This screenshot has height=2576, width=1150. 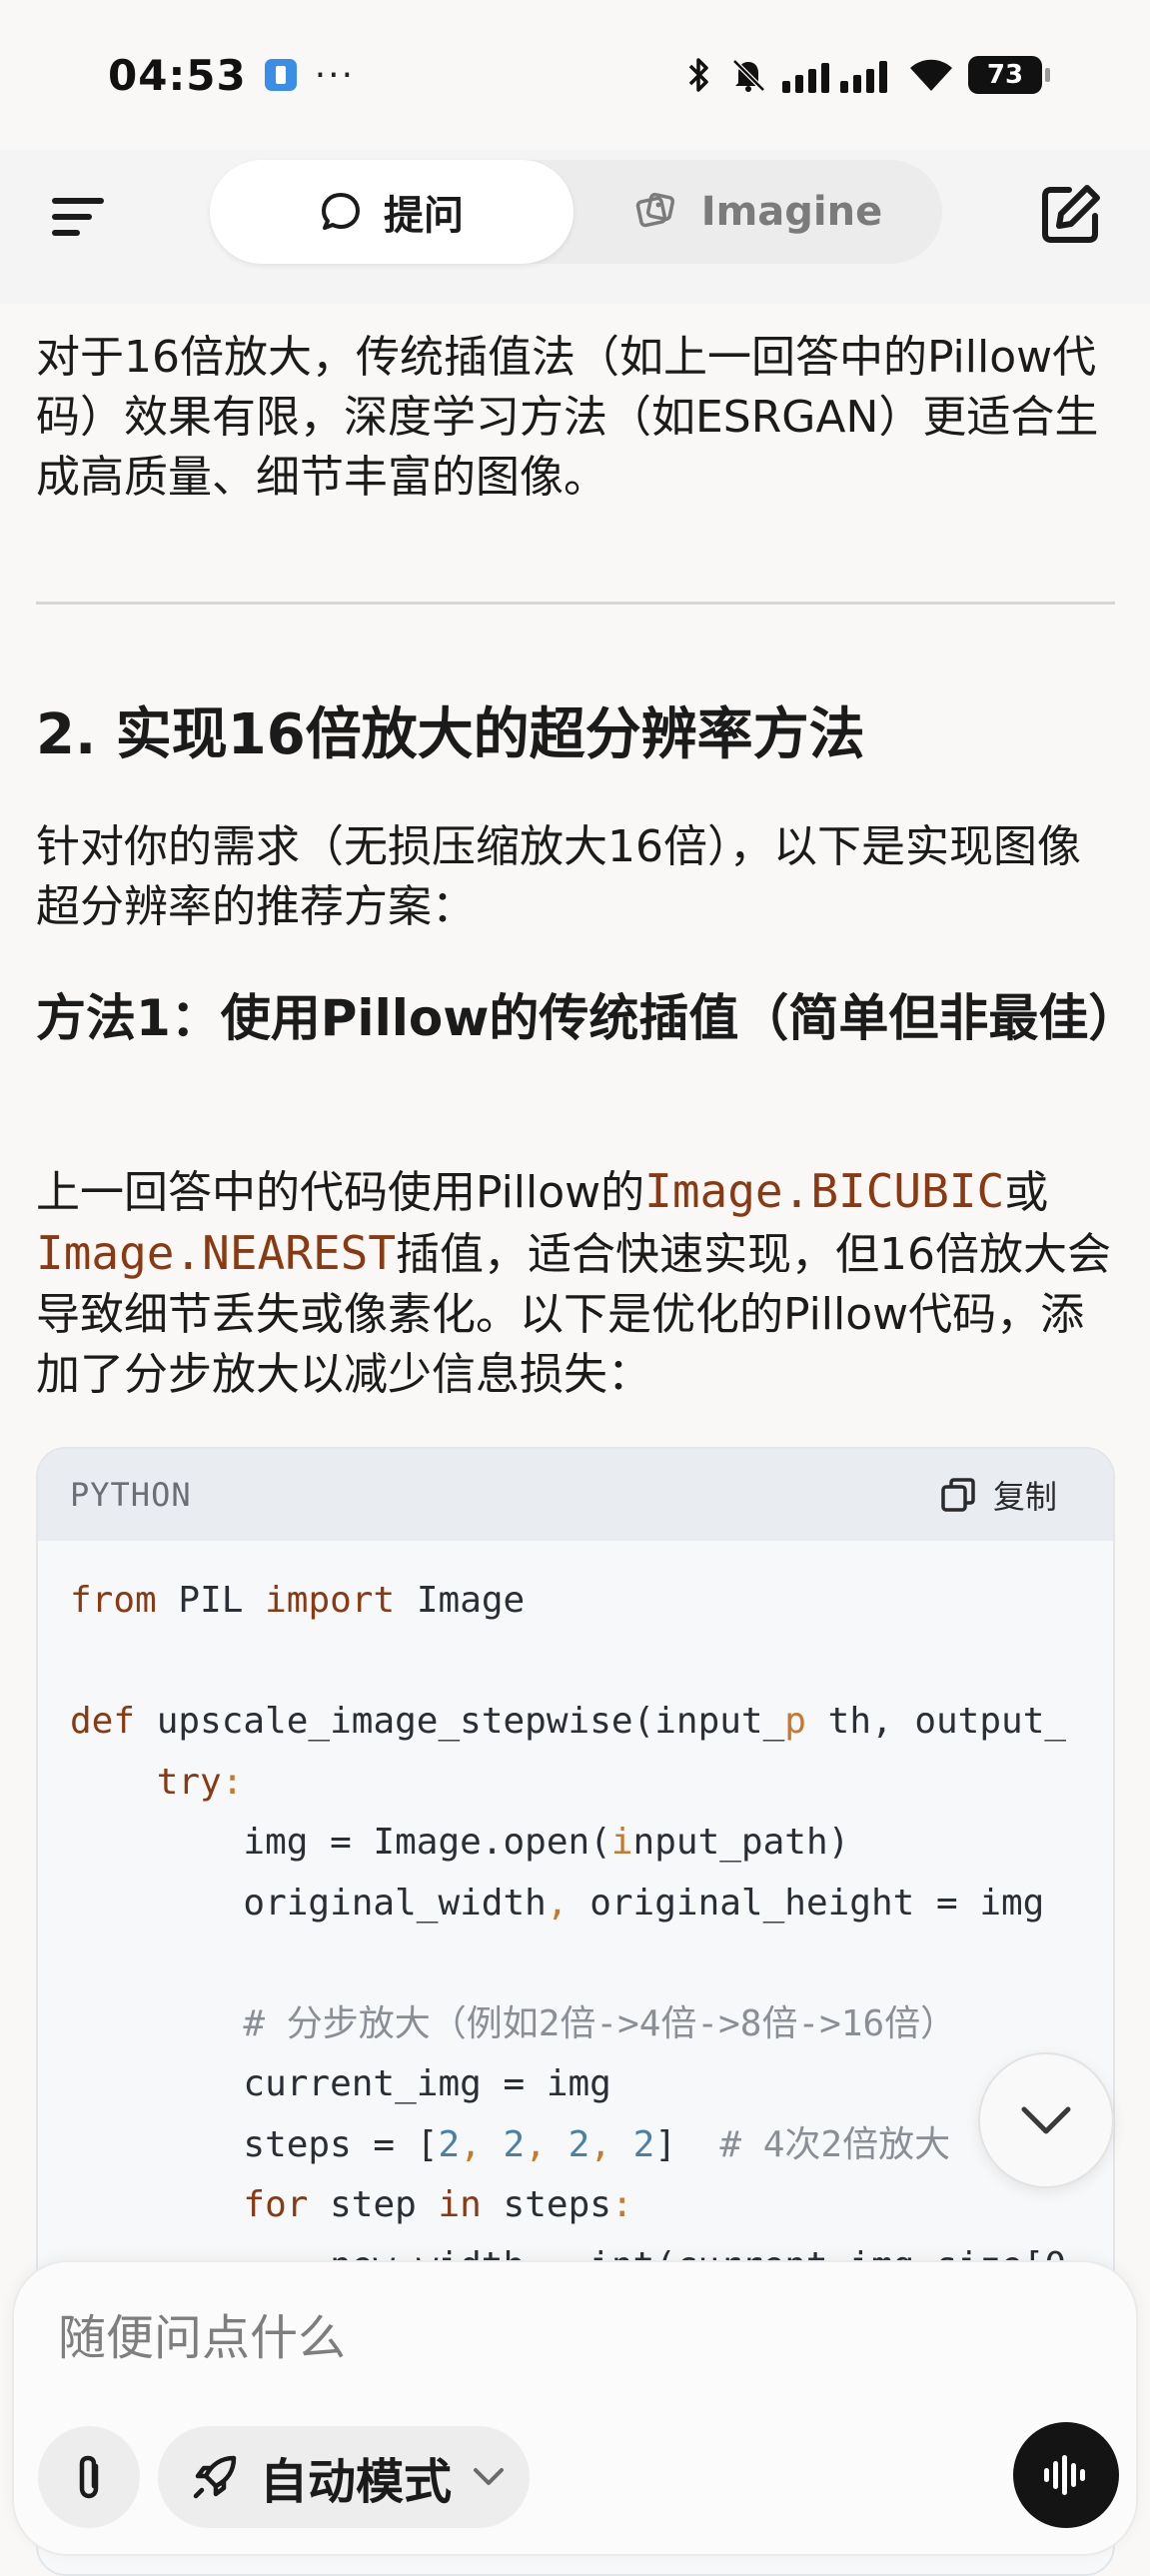 I want to click on token: i, so click(x=621, y=1842).